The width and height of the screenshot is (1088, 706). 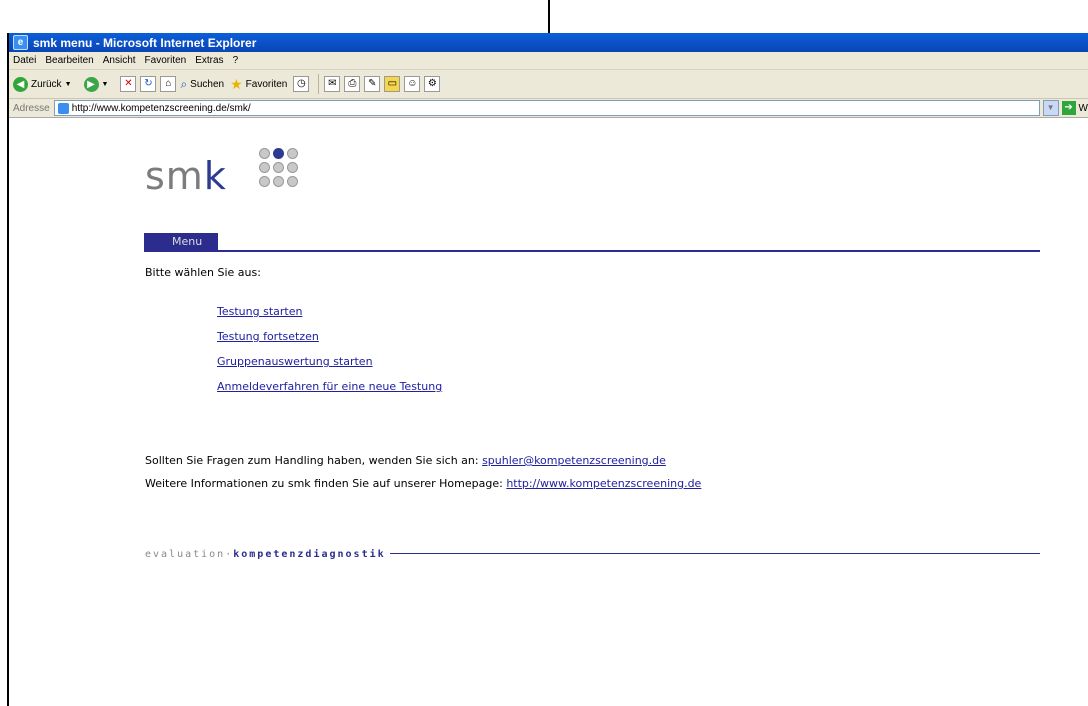 I want to click on footer-evaluation: evaluation·, so click(x=189, y=554).